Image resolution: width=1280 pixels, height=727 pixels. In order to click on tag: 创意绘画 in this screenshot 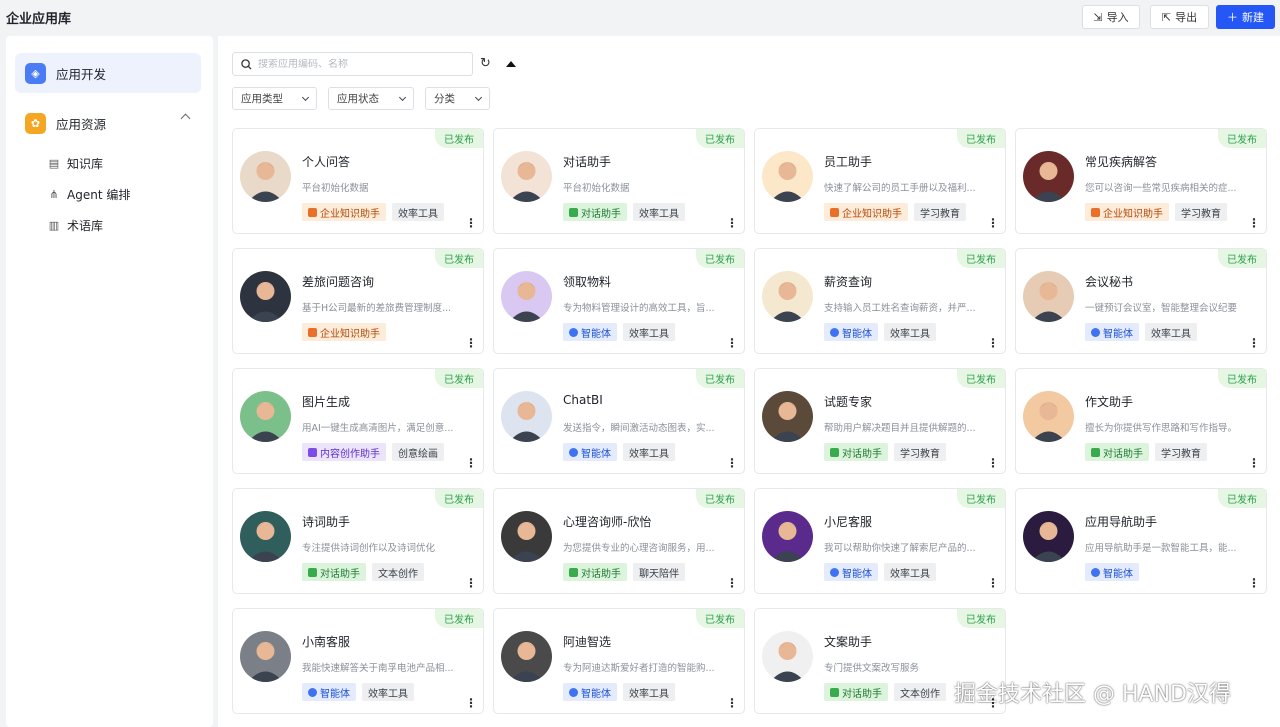, I will do `click(418, 452)`.